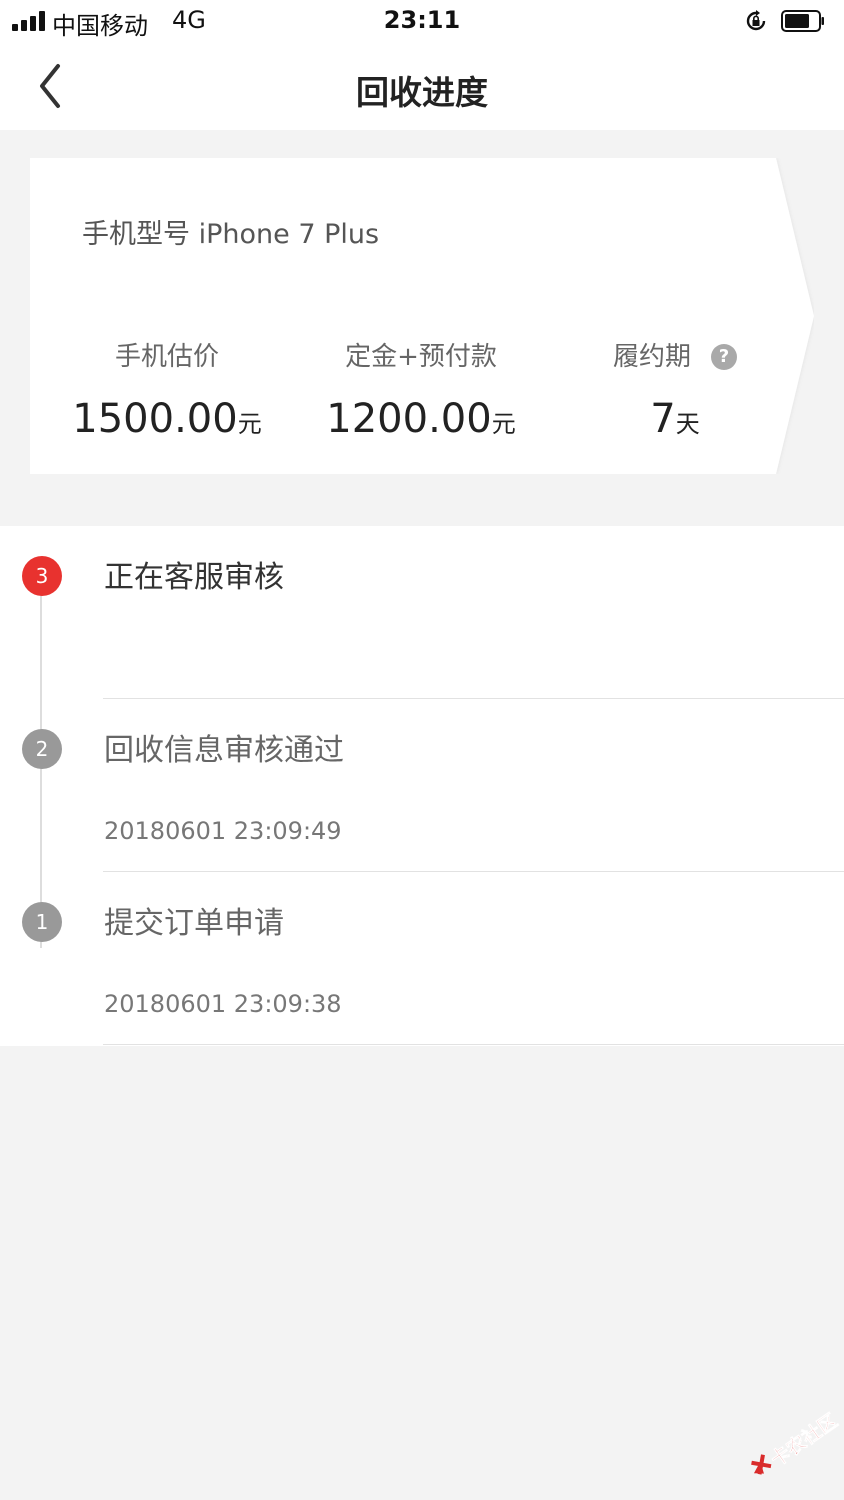  I want to click on stat-value: 1500.00元, so click(167, 419).